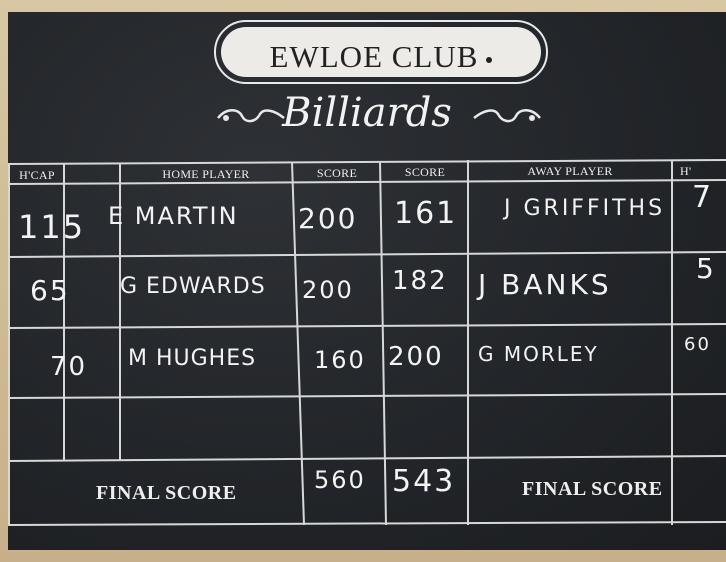  I want to click on row1-away-hcap: 7, so click(703, 197).